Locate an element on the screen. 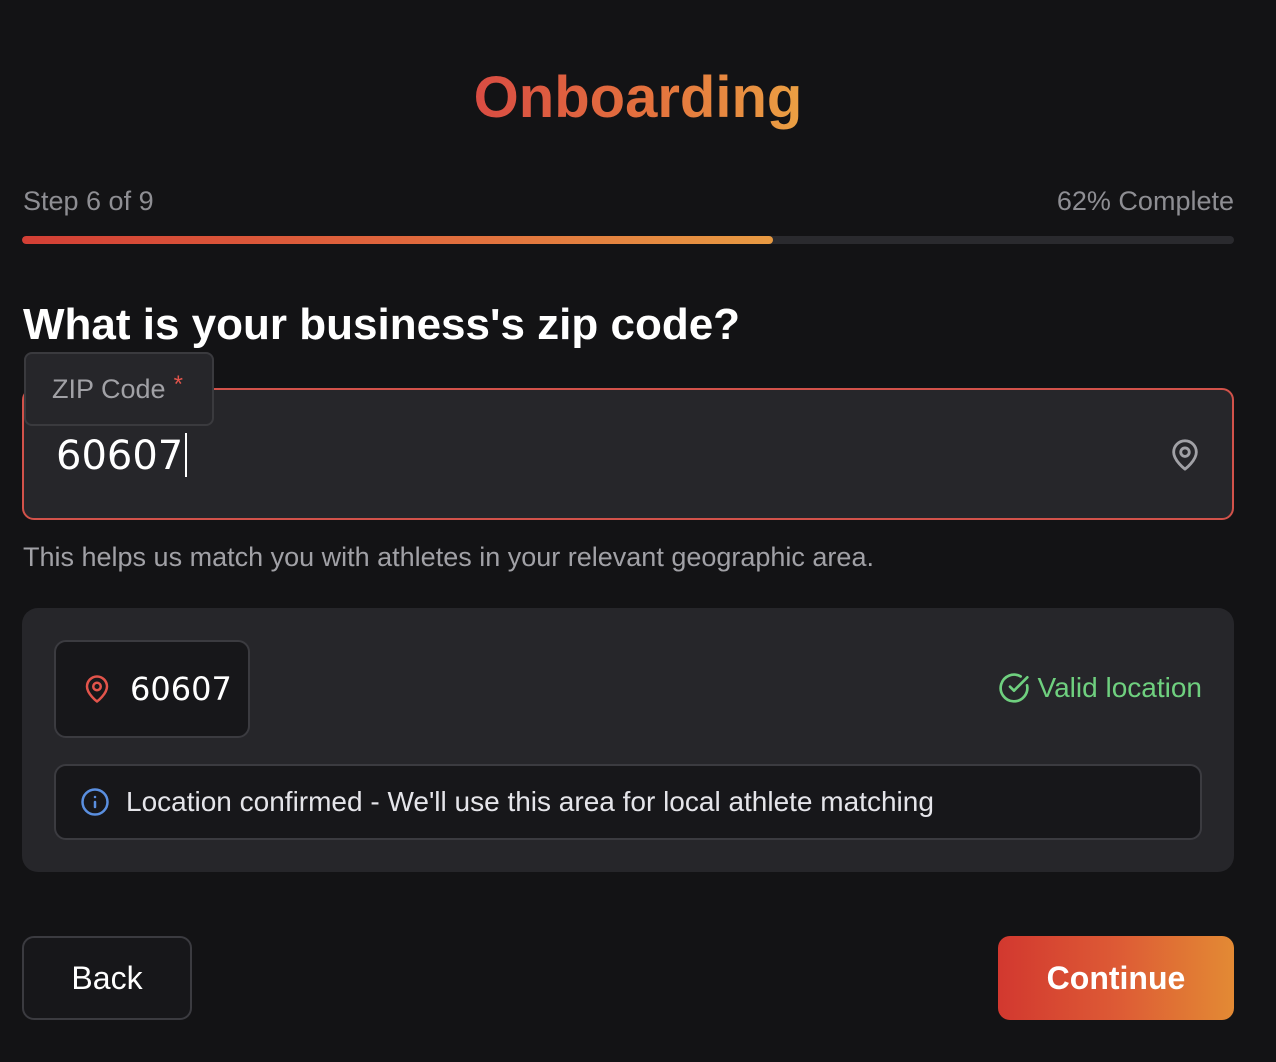 The image size is (1276, 1062). zip-result-value: 60607 is located at coordinates (181, 689).